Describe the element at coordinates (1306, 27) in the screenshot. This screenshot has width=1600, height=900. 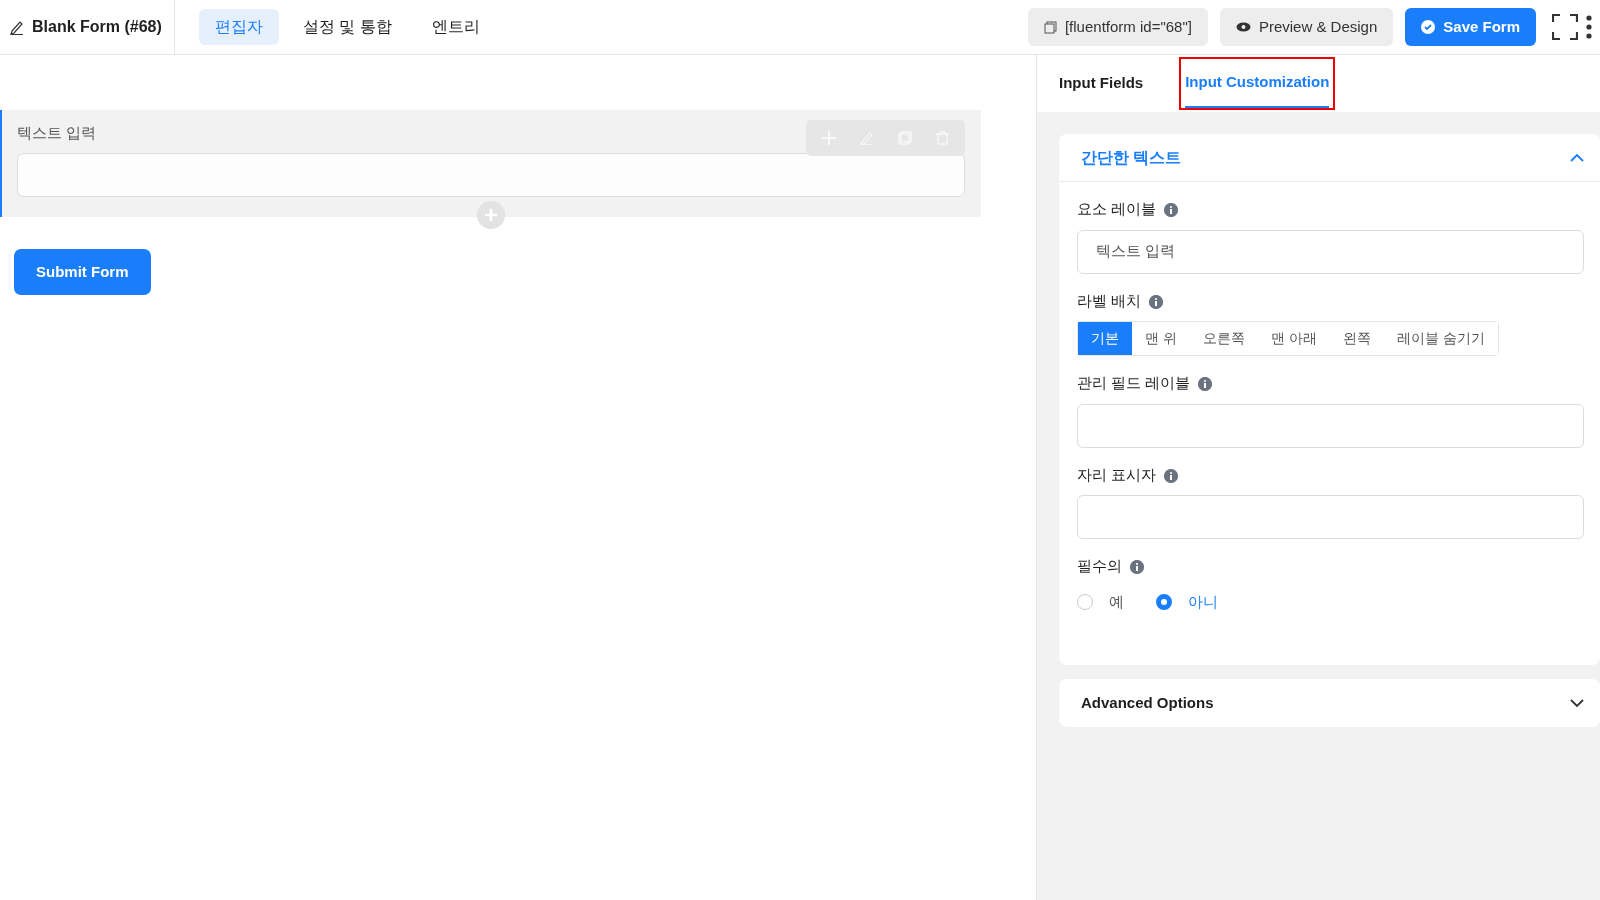
I see `preview-button: Preview & Design` at that location.